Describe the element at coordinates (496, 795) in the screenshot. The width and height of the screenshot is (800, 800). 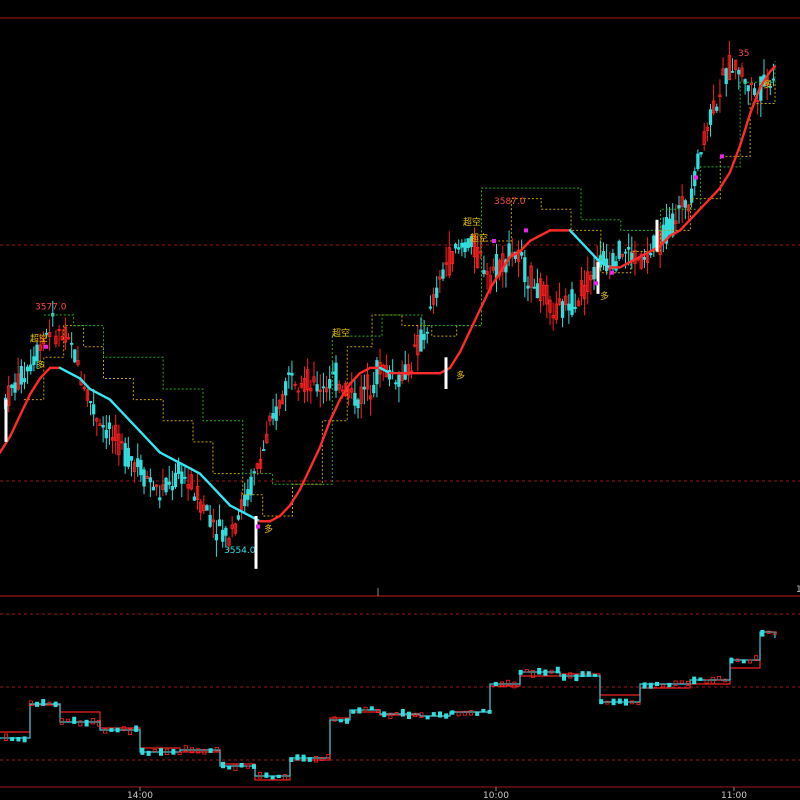
I see `x-axis-tick-label: 10:00` at that location.